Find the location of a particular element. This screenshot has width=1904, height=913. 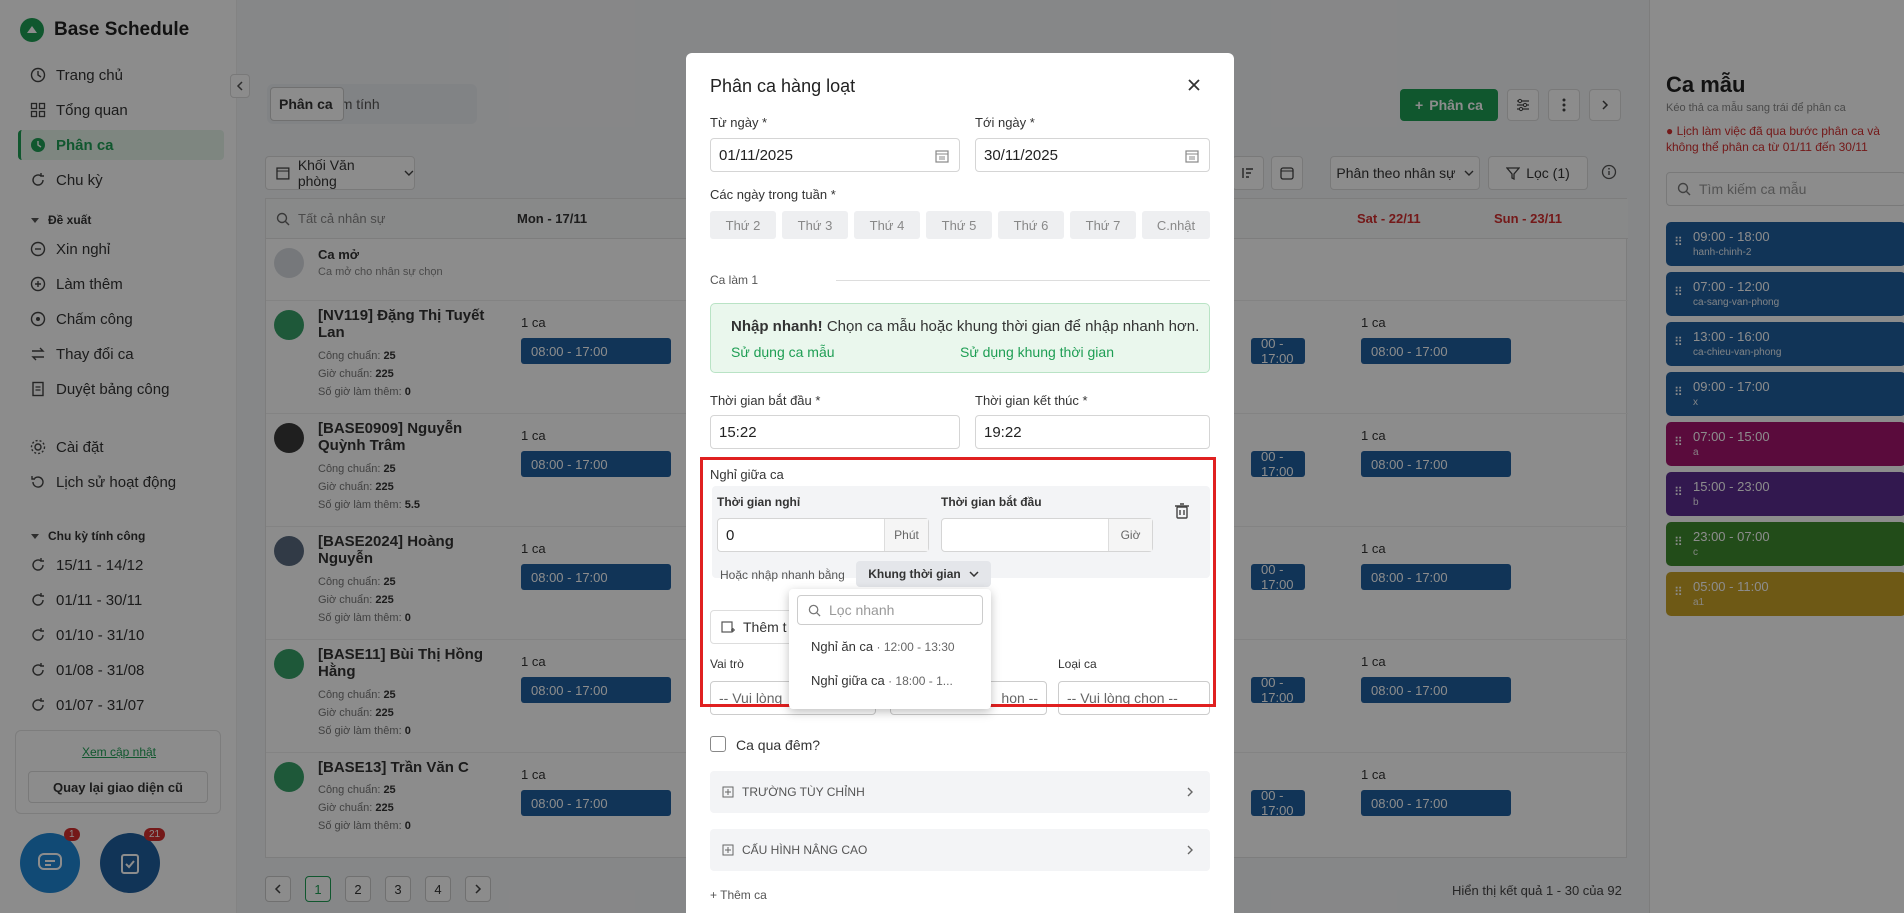

start-time-input: 15:22 is located at coordinates (835, 432).